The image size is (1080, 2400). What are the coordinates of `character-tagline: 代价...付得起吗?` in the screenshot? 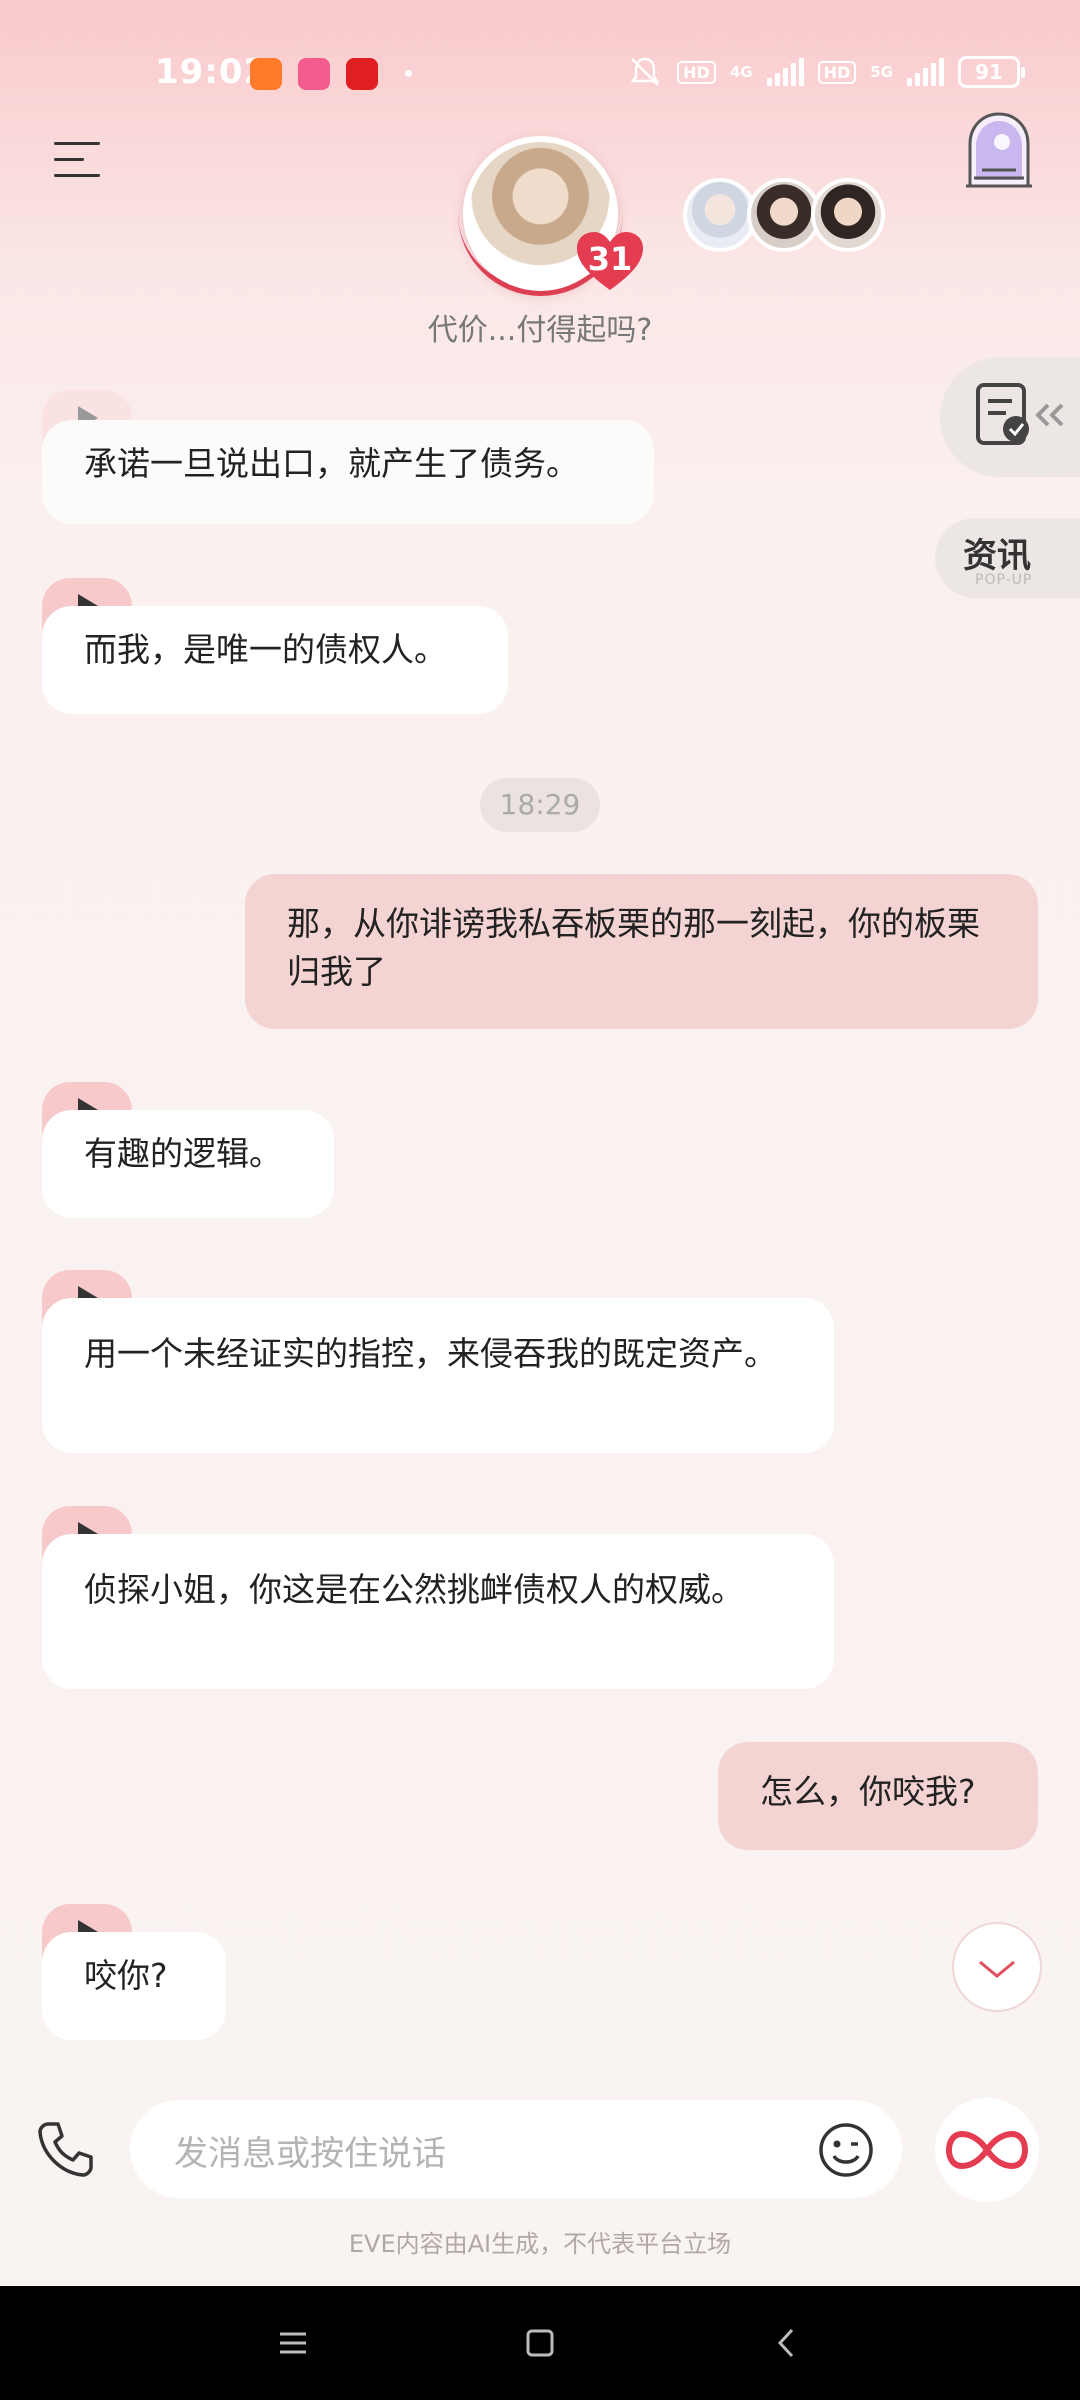 It's located at (540, 330).